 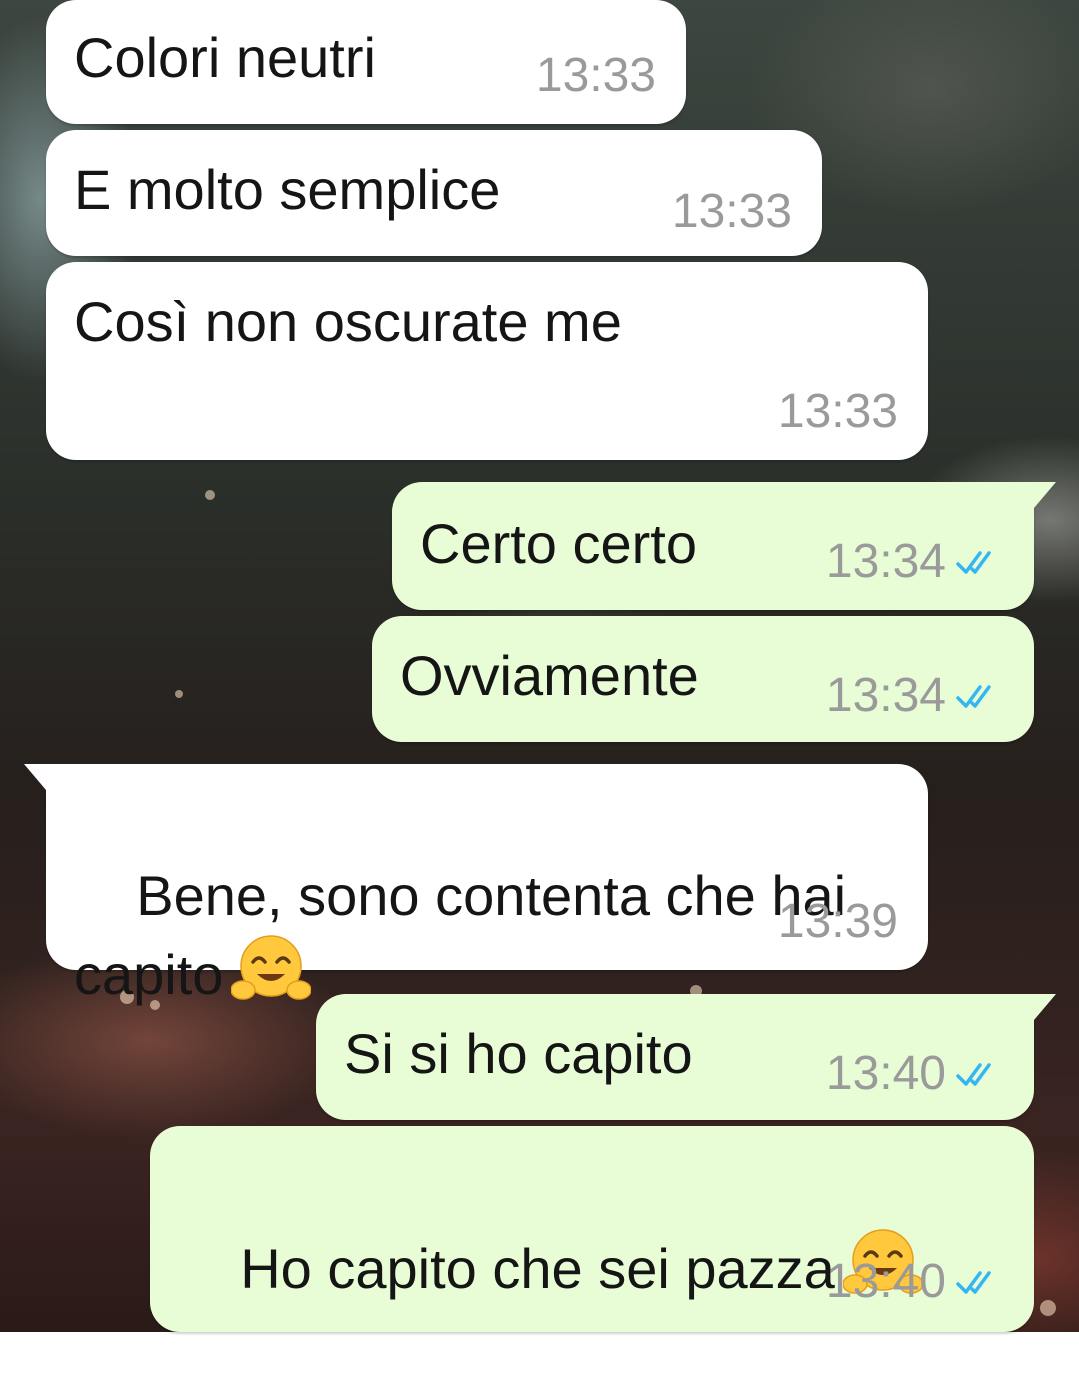 I want to click on message-text: Certo certo, so click(x=558, y=543).